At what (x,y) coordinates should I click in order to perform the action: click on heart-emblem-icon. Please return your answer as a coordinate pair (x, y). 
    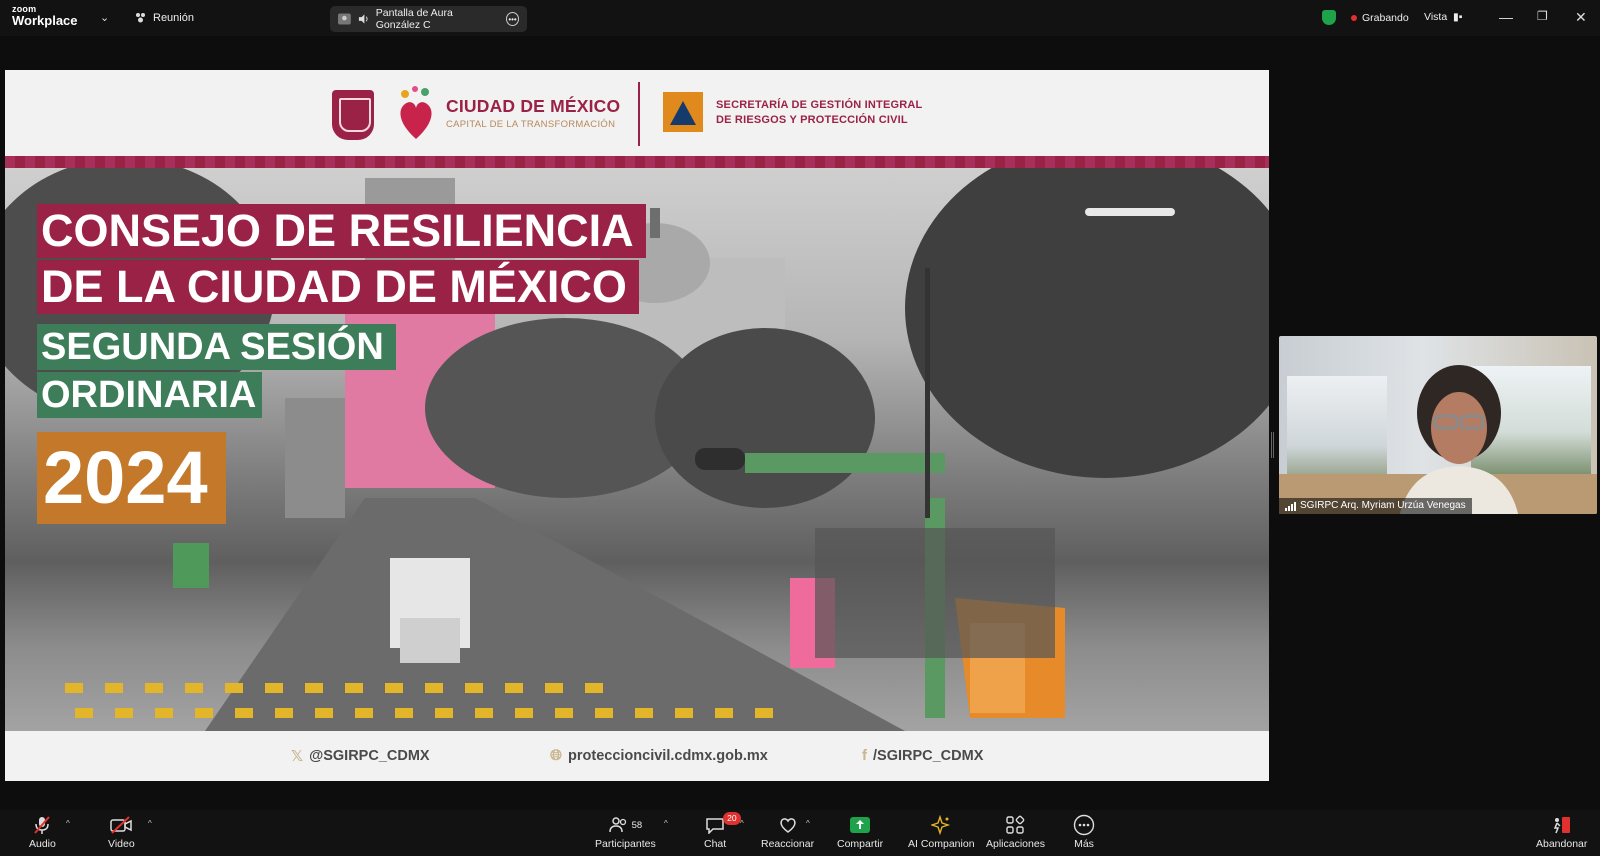
    Looking at the image, I should click on (416, 112).